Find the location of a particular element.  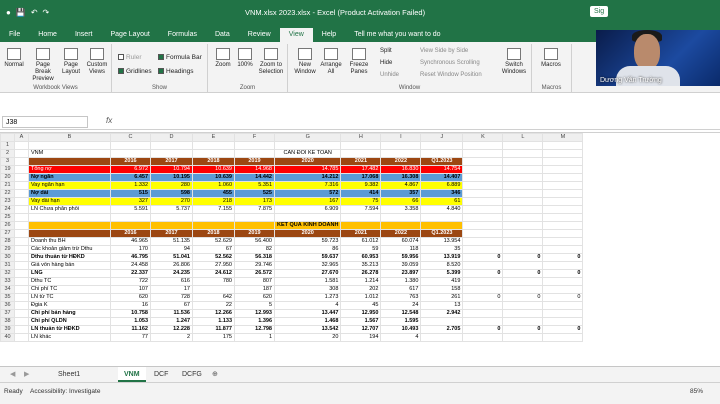

cell: LN Chưa phân phối is located at coordinates (69, 209).